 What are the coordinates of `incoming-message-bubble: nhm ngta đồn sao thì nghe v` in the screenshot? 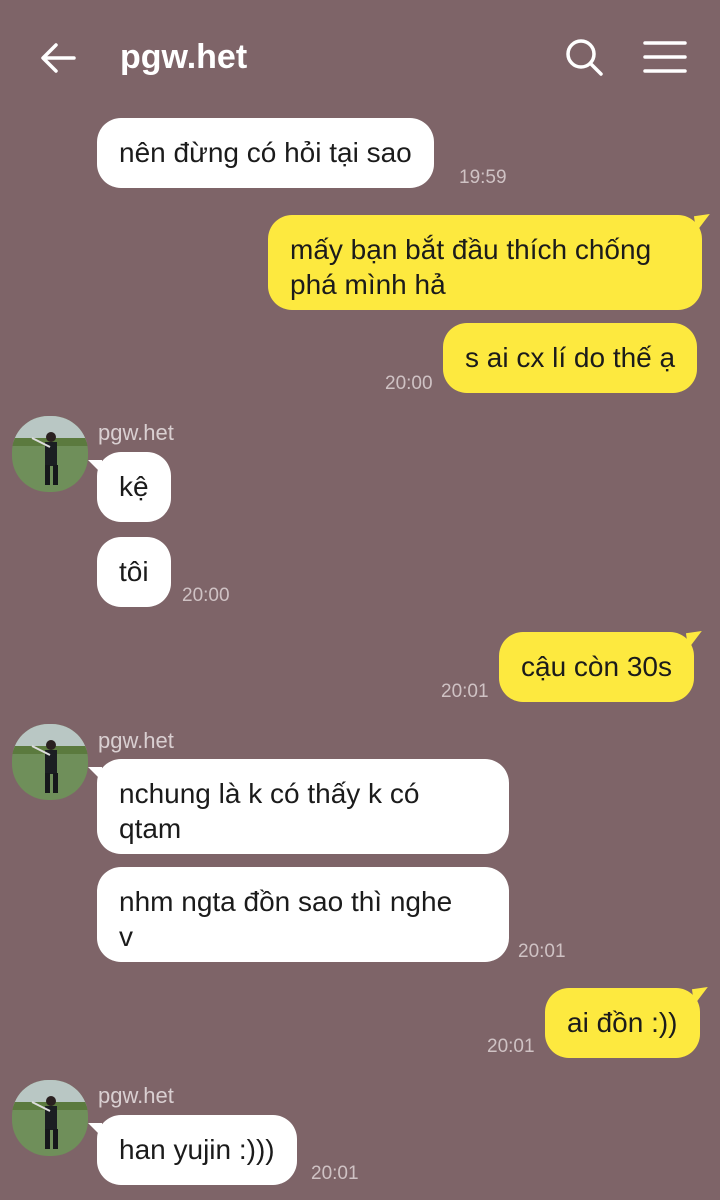 It's located at (303, 914).